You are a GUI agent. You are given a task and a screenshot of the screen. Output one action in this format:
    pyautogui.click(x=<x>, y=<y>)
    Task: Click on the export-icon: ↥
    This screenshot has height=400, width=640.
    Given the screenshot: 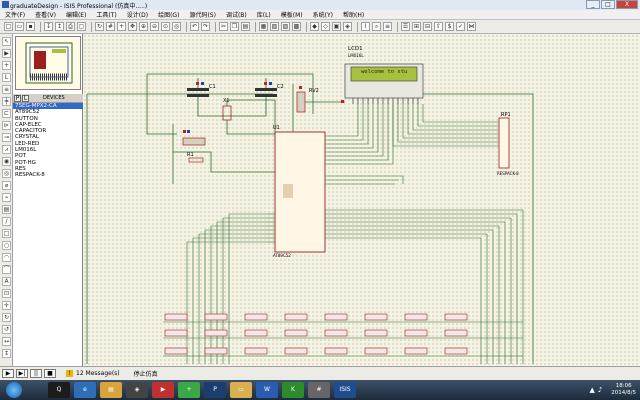 What is the action you would take?
    pyautogui.click(x=59, y=26)
    